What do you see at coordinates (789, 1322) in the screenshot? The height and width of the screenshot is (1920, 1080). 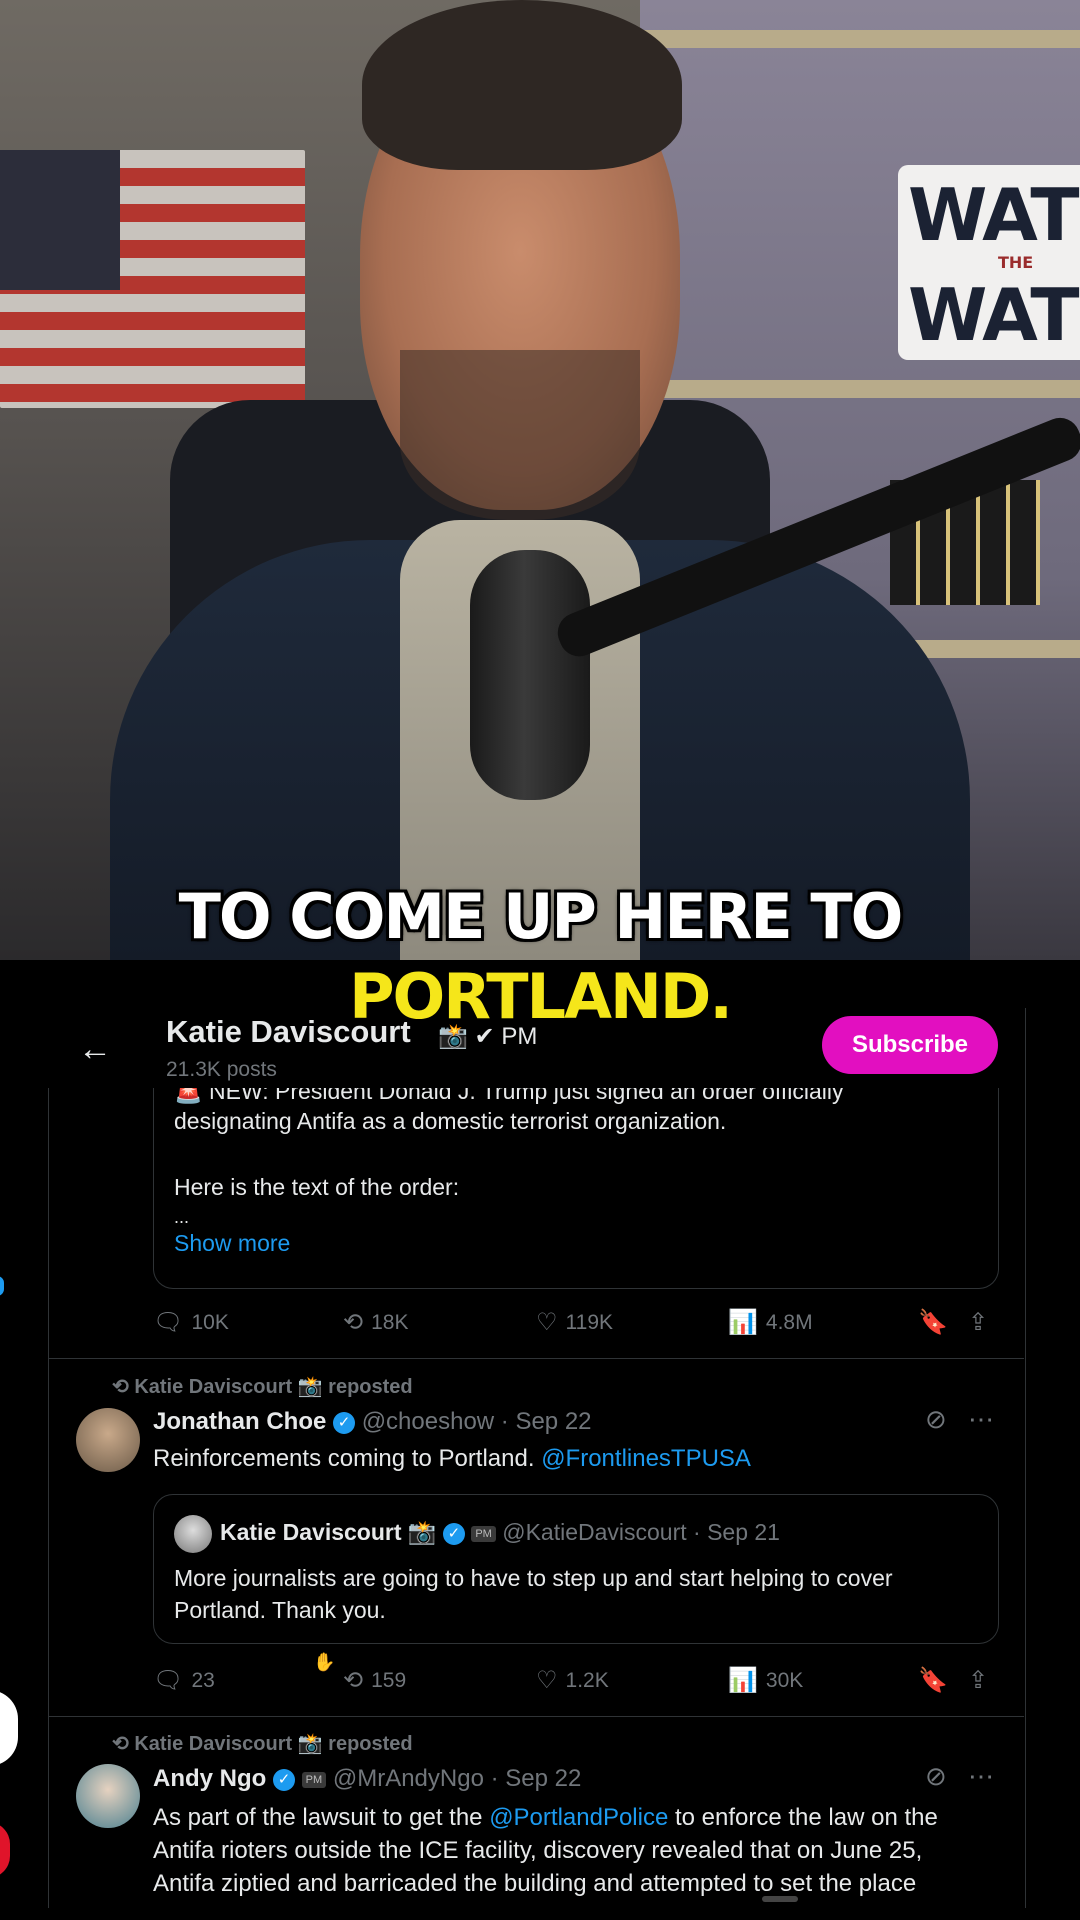 I see `views-count: 4.8M` at bounding box center [789, 1322].